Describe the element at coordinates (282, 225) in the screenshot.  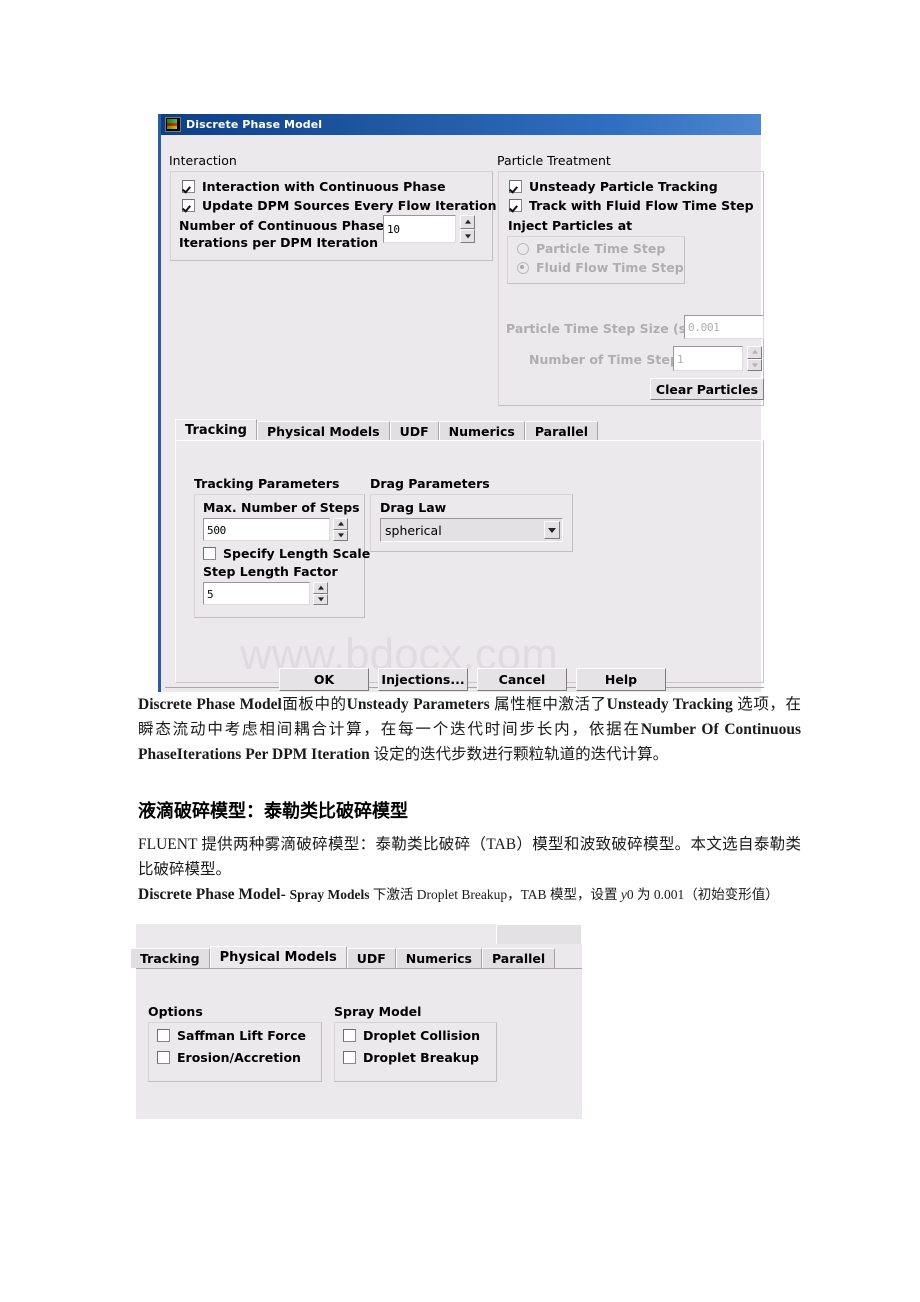
I see `continuous-phase-iterations-label-line1: Number of Continuous Phase` at that location.